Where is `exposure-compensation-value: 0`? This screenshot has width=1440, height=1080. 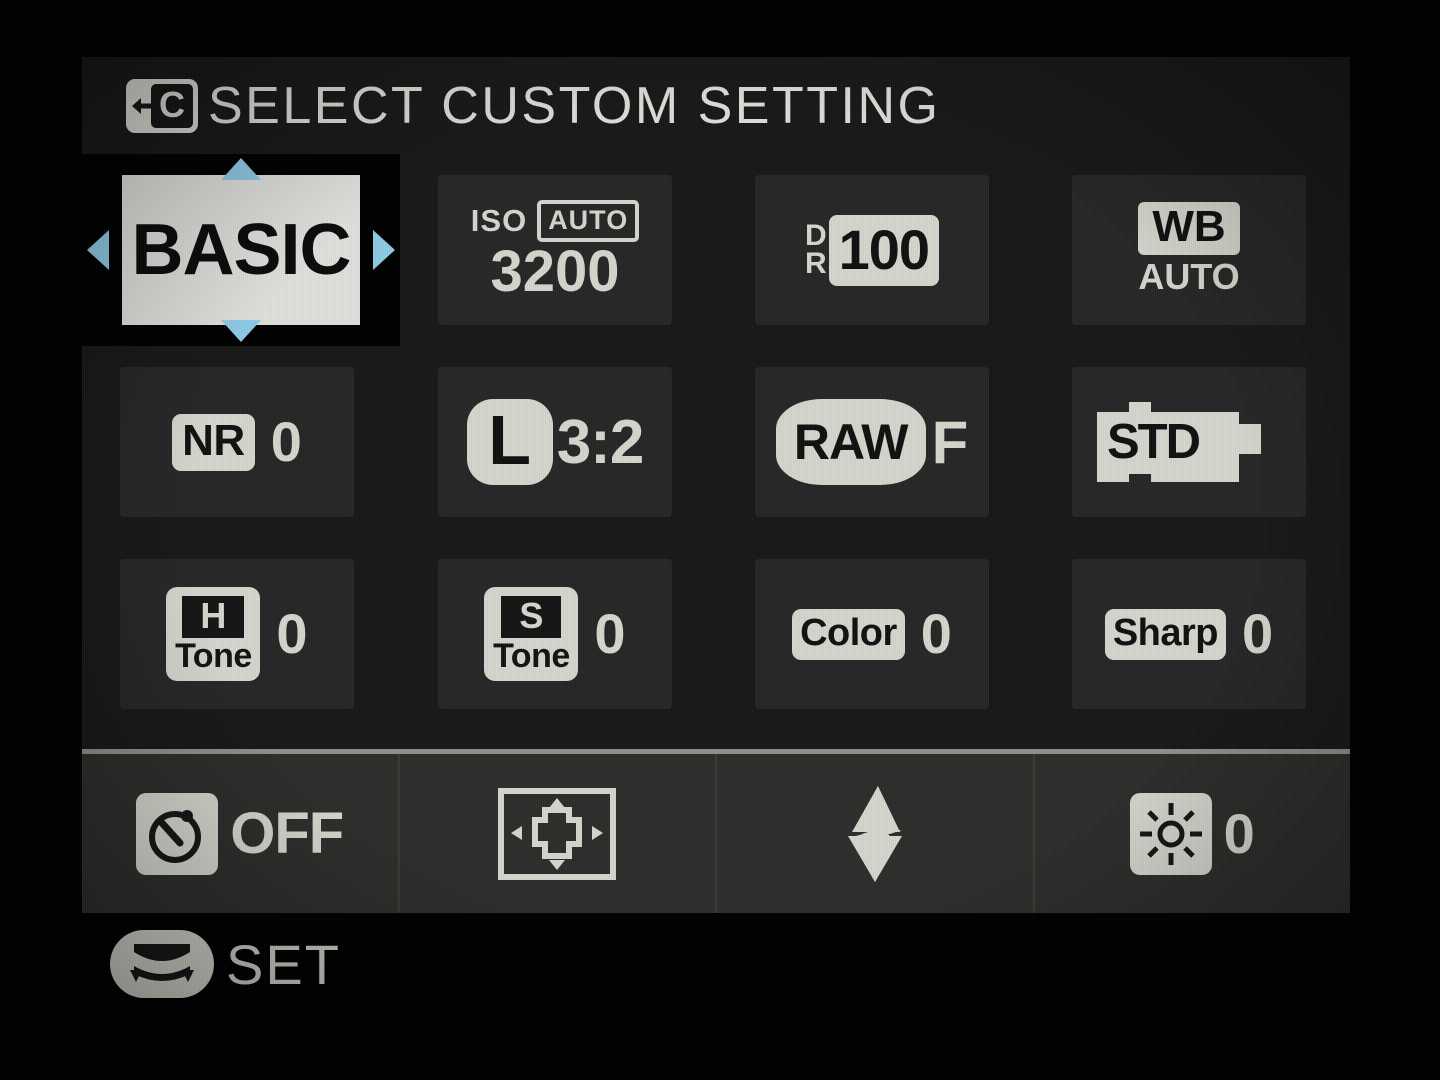
exposure-compensation-value: 0 is located at coordinates (1239, 833).